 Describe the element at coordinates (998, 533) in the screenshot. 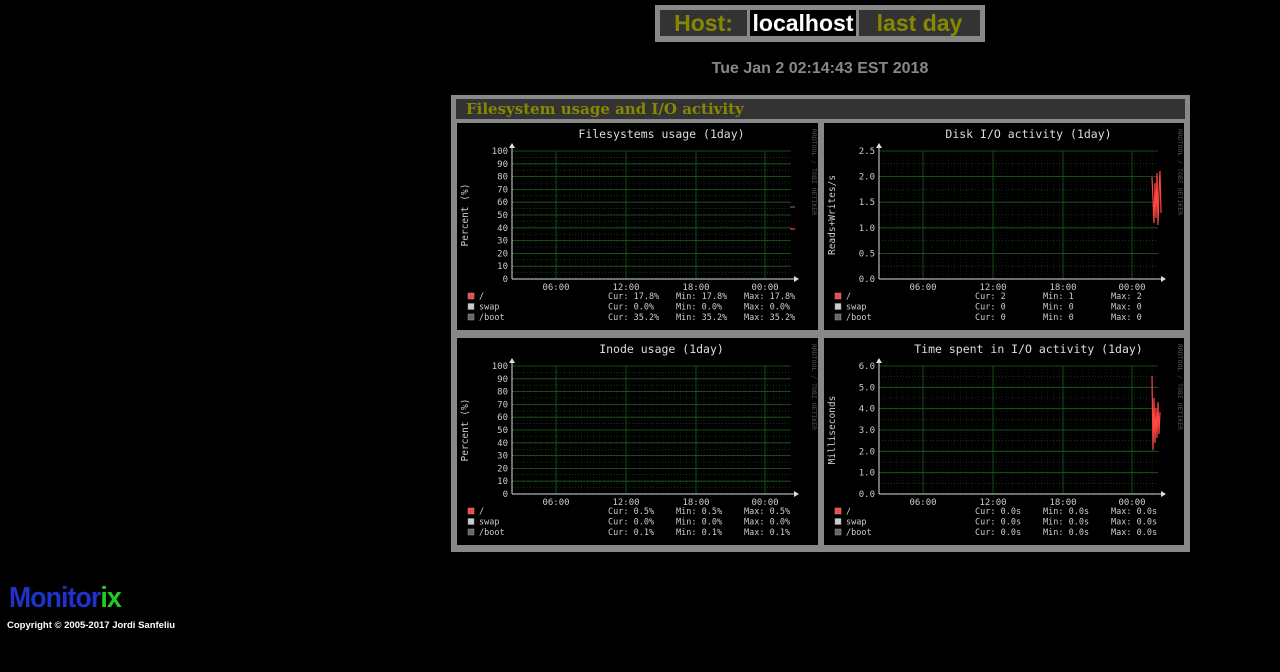

I see `legend-text: Cur: 0.0s` at that location.